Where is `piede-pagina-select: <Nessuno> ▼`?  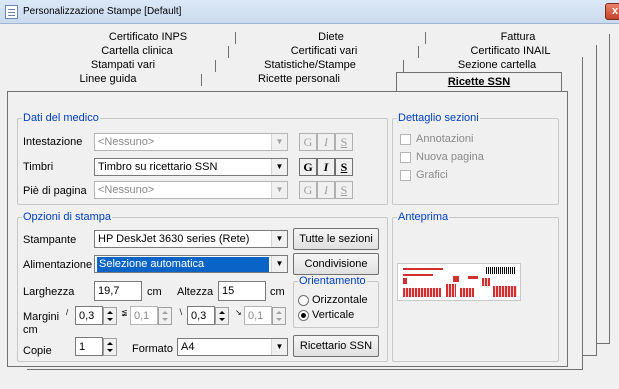 piede-pagina-select: <Nessuno> ▼ is located at coordinates (191, 190).